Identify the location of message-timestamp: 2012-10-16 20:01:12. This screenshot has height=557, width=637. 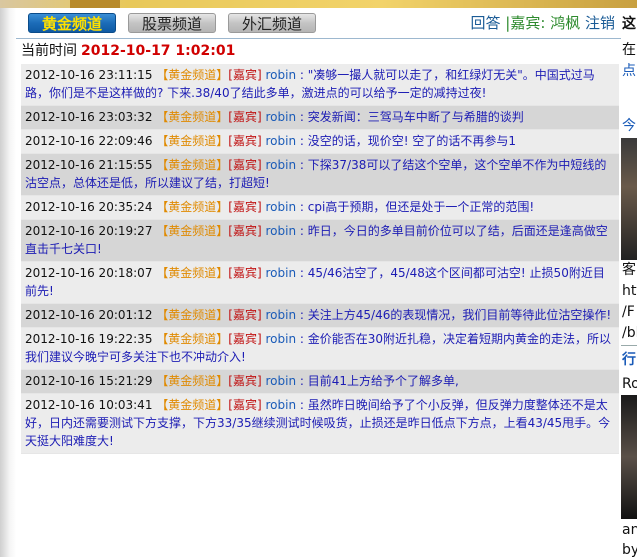
(89, 315).